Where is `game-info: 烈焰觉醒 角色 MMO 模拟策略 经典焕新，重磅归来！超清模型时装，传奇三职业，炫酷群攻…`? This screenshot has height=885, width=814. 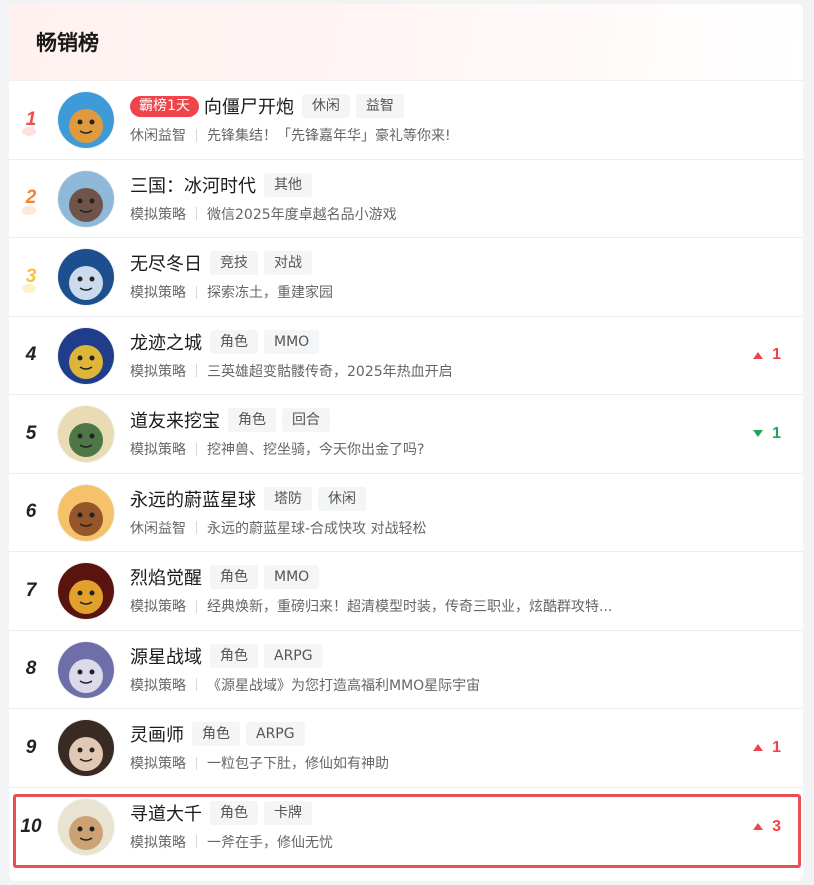
game-info: 烈焰觉醒 角色 MMO 模拟策略 经典焕新，重磅归来！超清模型时装，传奇三职业，炫酷群攻… is located at coordinates (431, 590).